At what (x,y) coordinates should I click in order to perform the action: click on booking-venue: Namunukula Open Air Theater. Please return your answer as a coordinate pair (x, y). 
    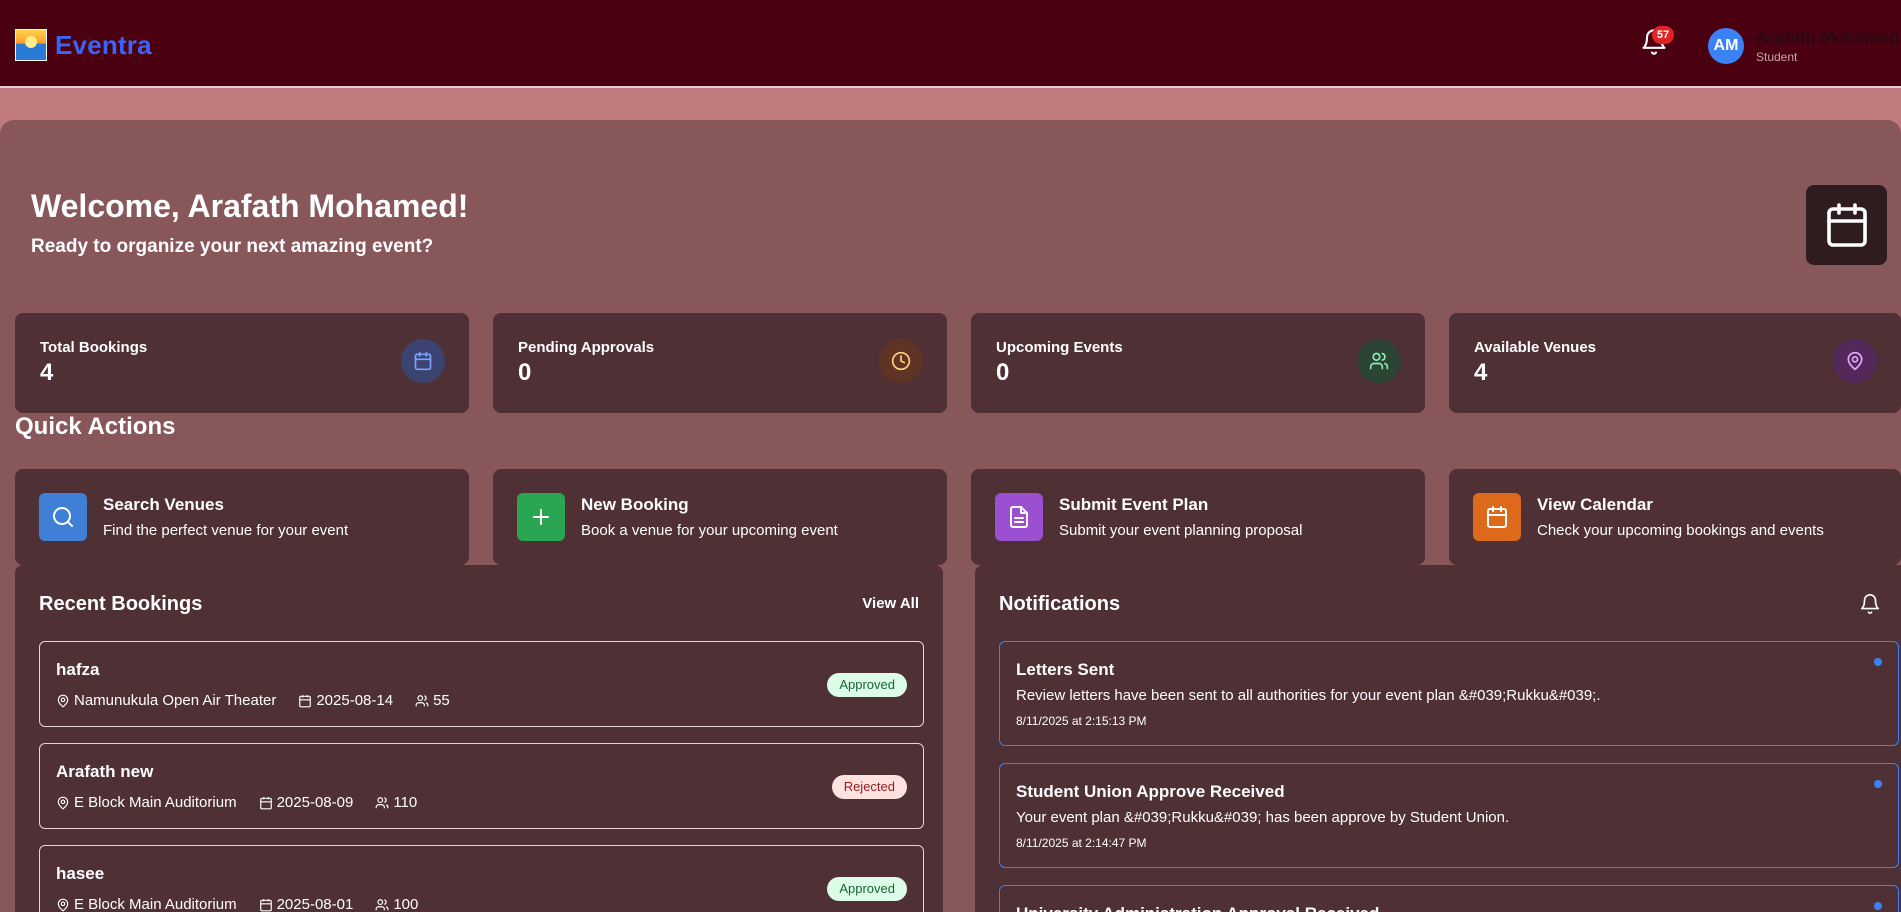
    Looking at the image, I should click on (175, 700).